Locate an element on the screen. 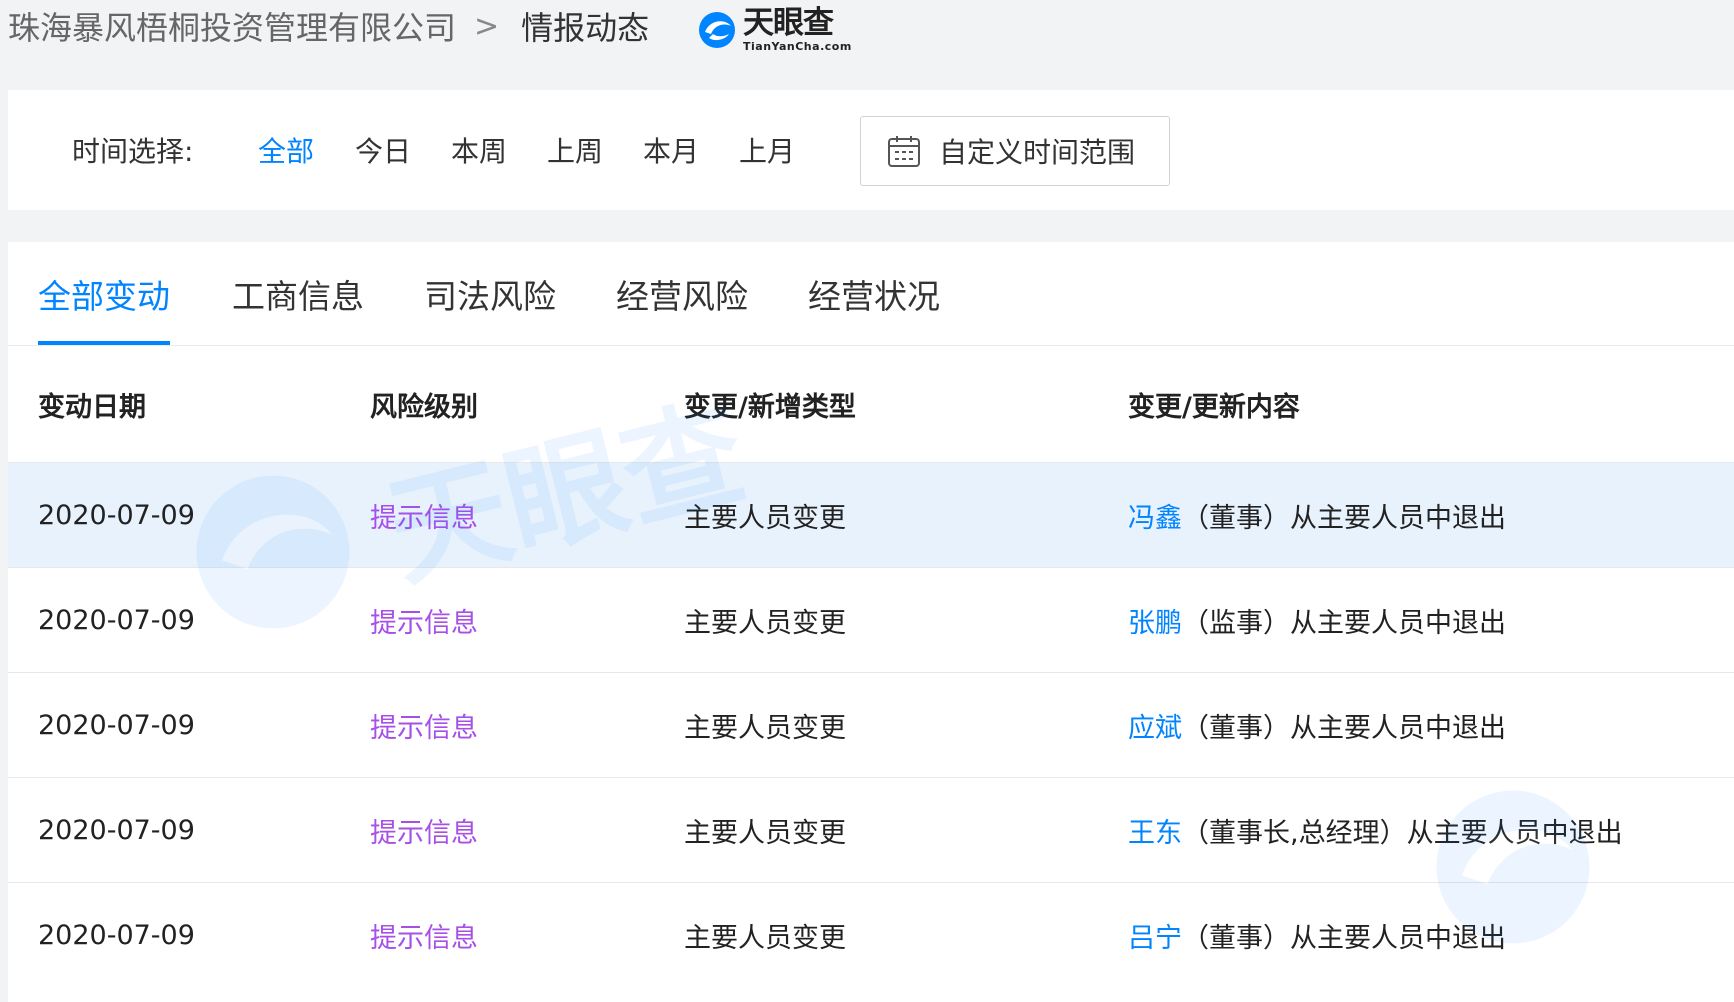 This screenshot has width=1734, height=1002. cell-content: 张鹏 （监事）从主要人员中退出 is located at coordinates (1317, 620).